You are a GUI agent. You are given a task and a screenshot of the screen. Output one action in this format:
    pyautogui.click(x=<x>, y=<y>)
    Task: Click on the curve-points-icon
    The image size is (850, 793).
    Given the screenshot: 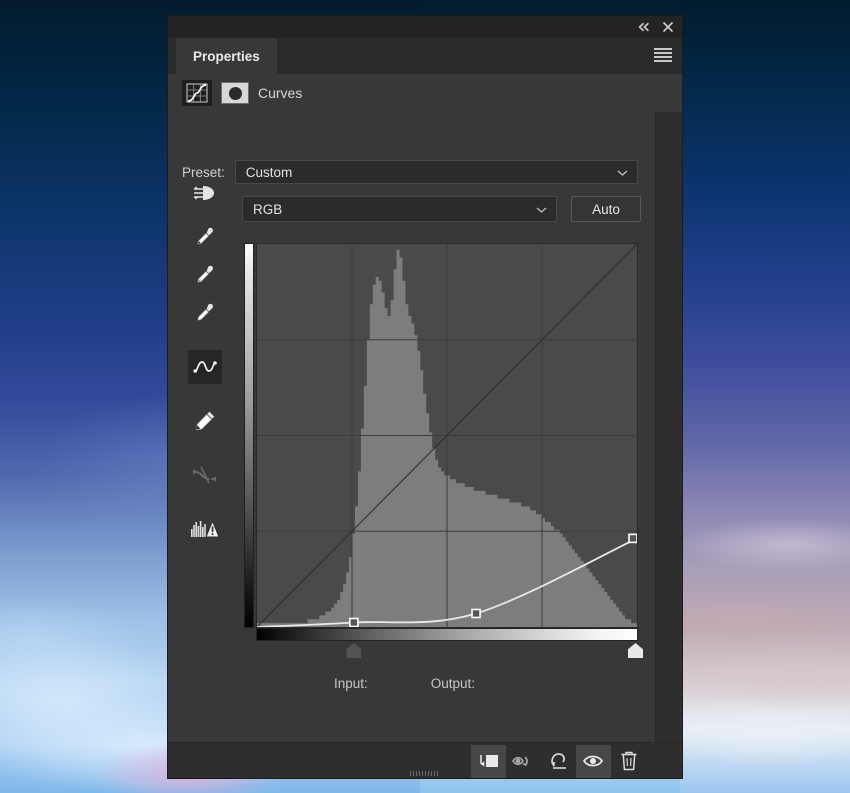 What is the action you would take?
    pyautogui.click(x=205, y=367)
    